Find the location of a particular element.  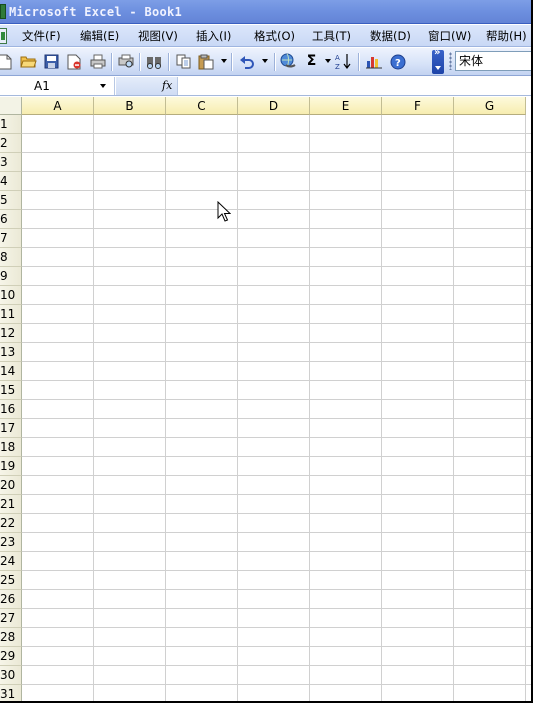

chart-wizard-icon is located at coordinates (373, 61).